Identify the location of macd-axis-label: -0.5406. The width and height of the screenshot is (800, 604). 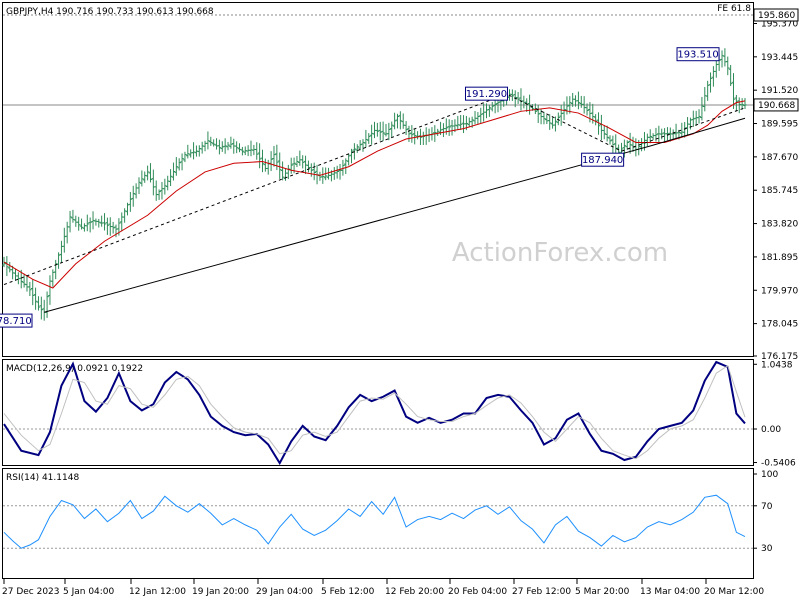
(778, 464).